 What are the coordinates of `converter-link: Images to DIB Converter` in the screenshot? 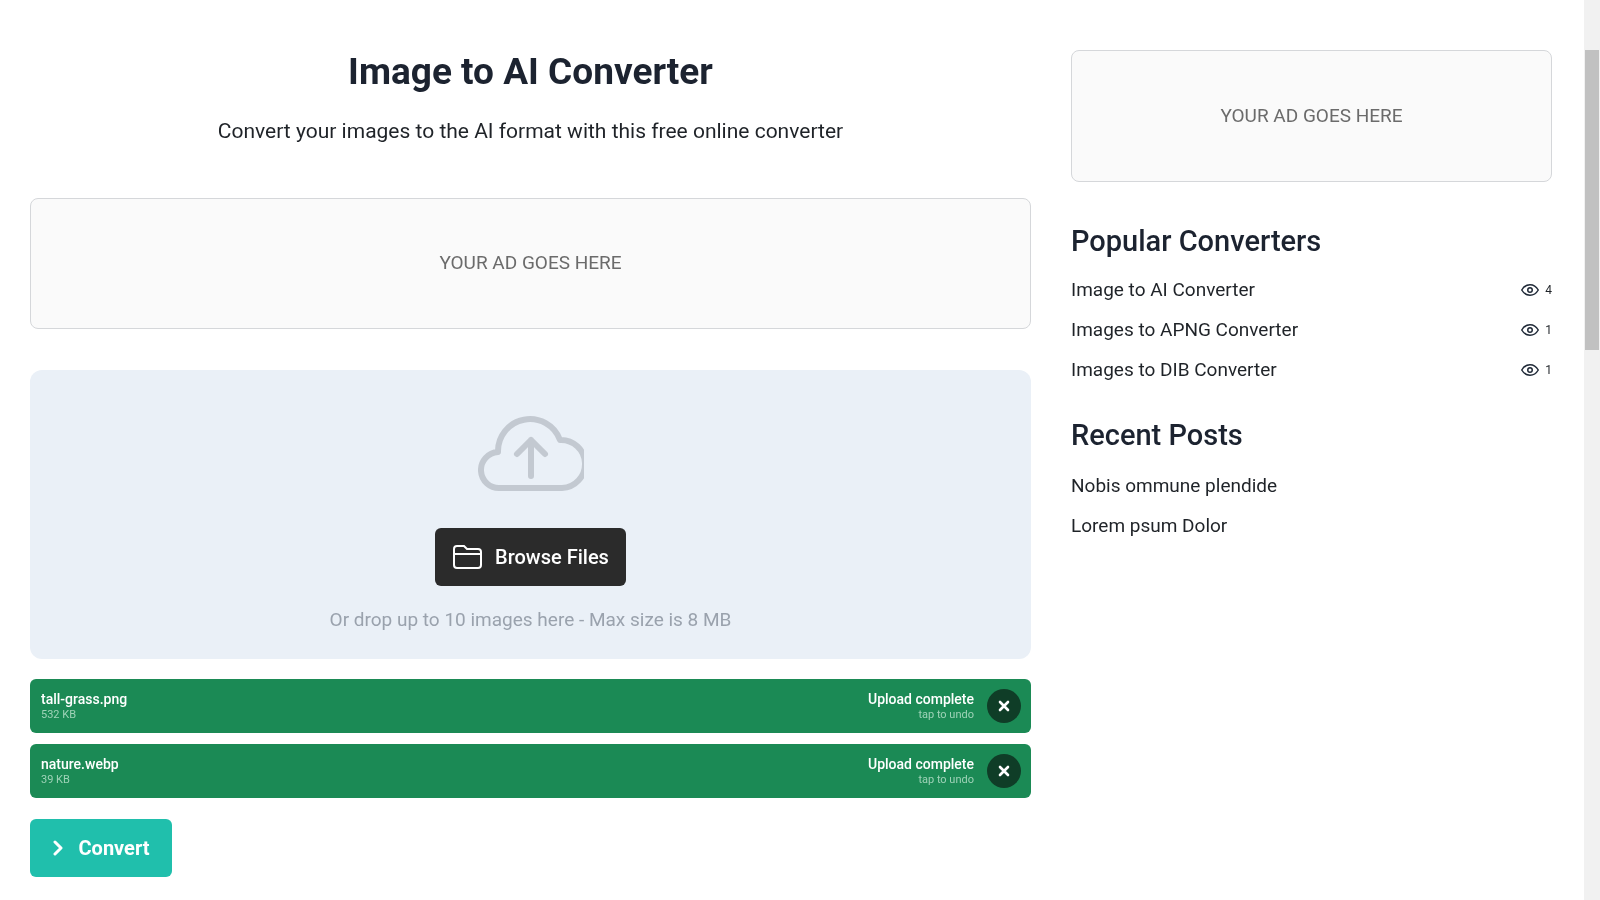 It's located at (1174, 370).